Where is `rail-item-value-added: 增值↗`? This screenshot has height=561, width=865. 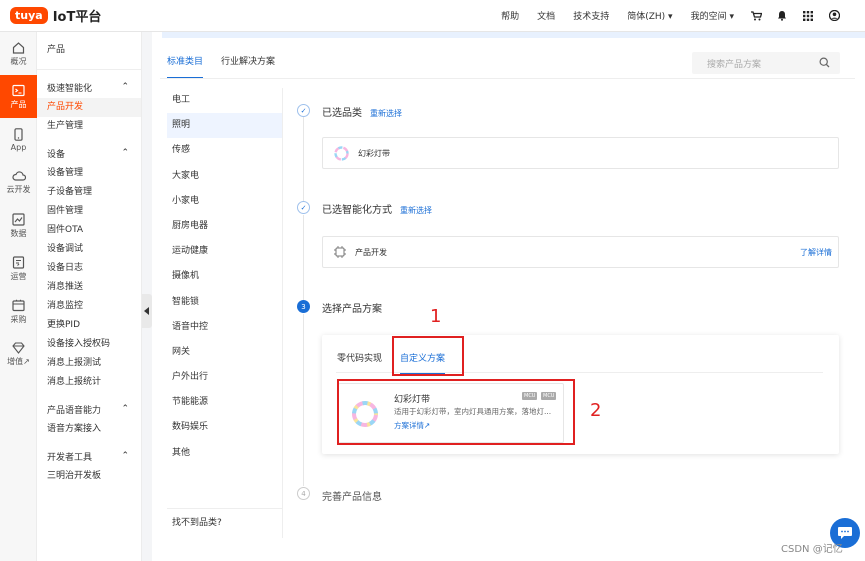
rail-item-value-added: 增值↗ is located at coordinates (18, 354).